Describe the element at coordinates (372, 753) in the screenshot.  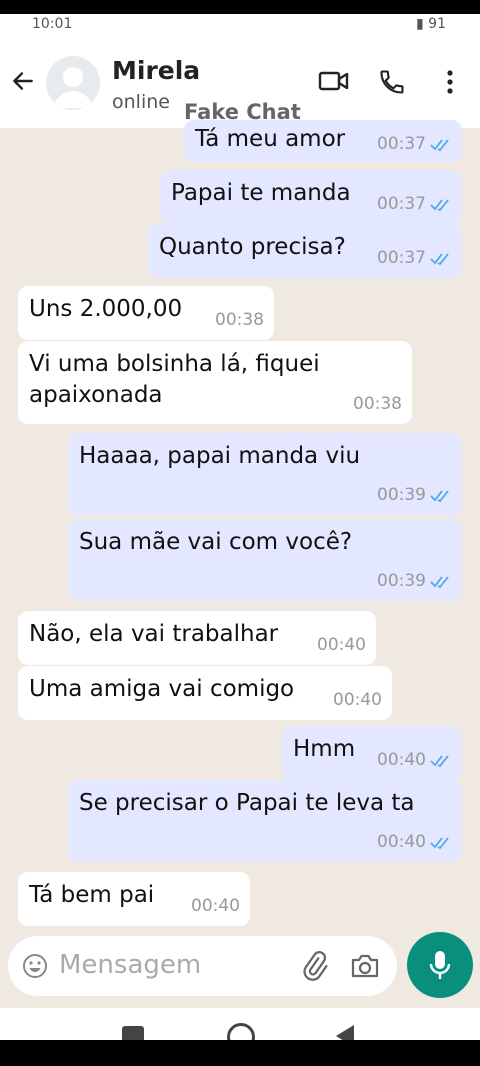
I see `message-bubble: Hmm 00:40` at that location.